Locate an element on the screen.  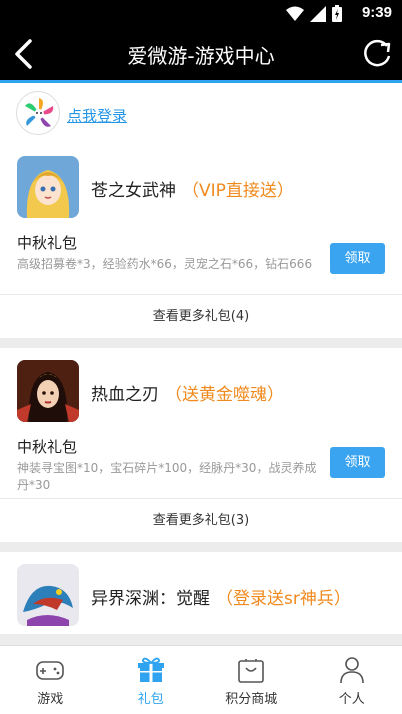
tab-label: 游戏 is located at coordinates (50, 699).